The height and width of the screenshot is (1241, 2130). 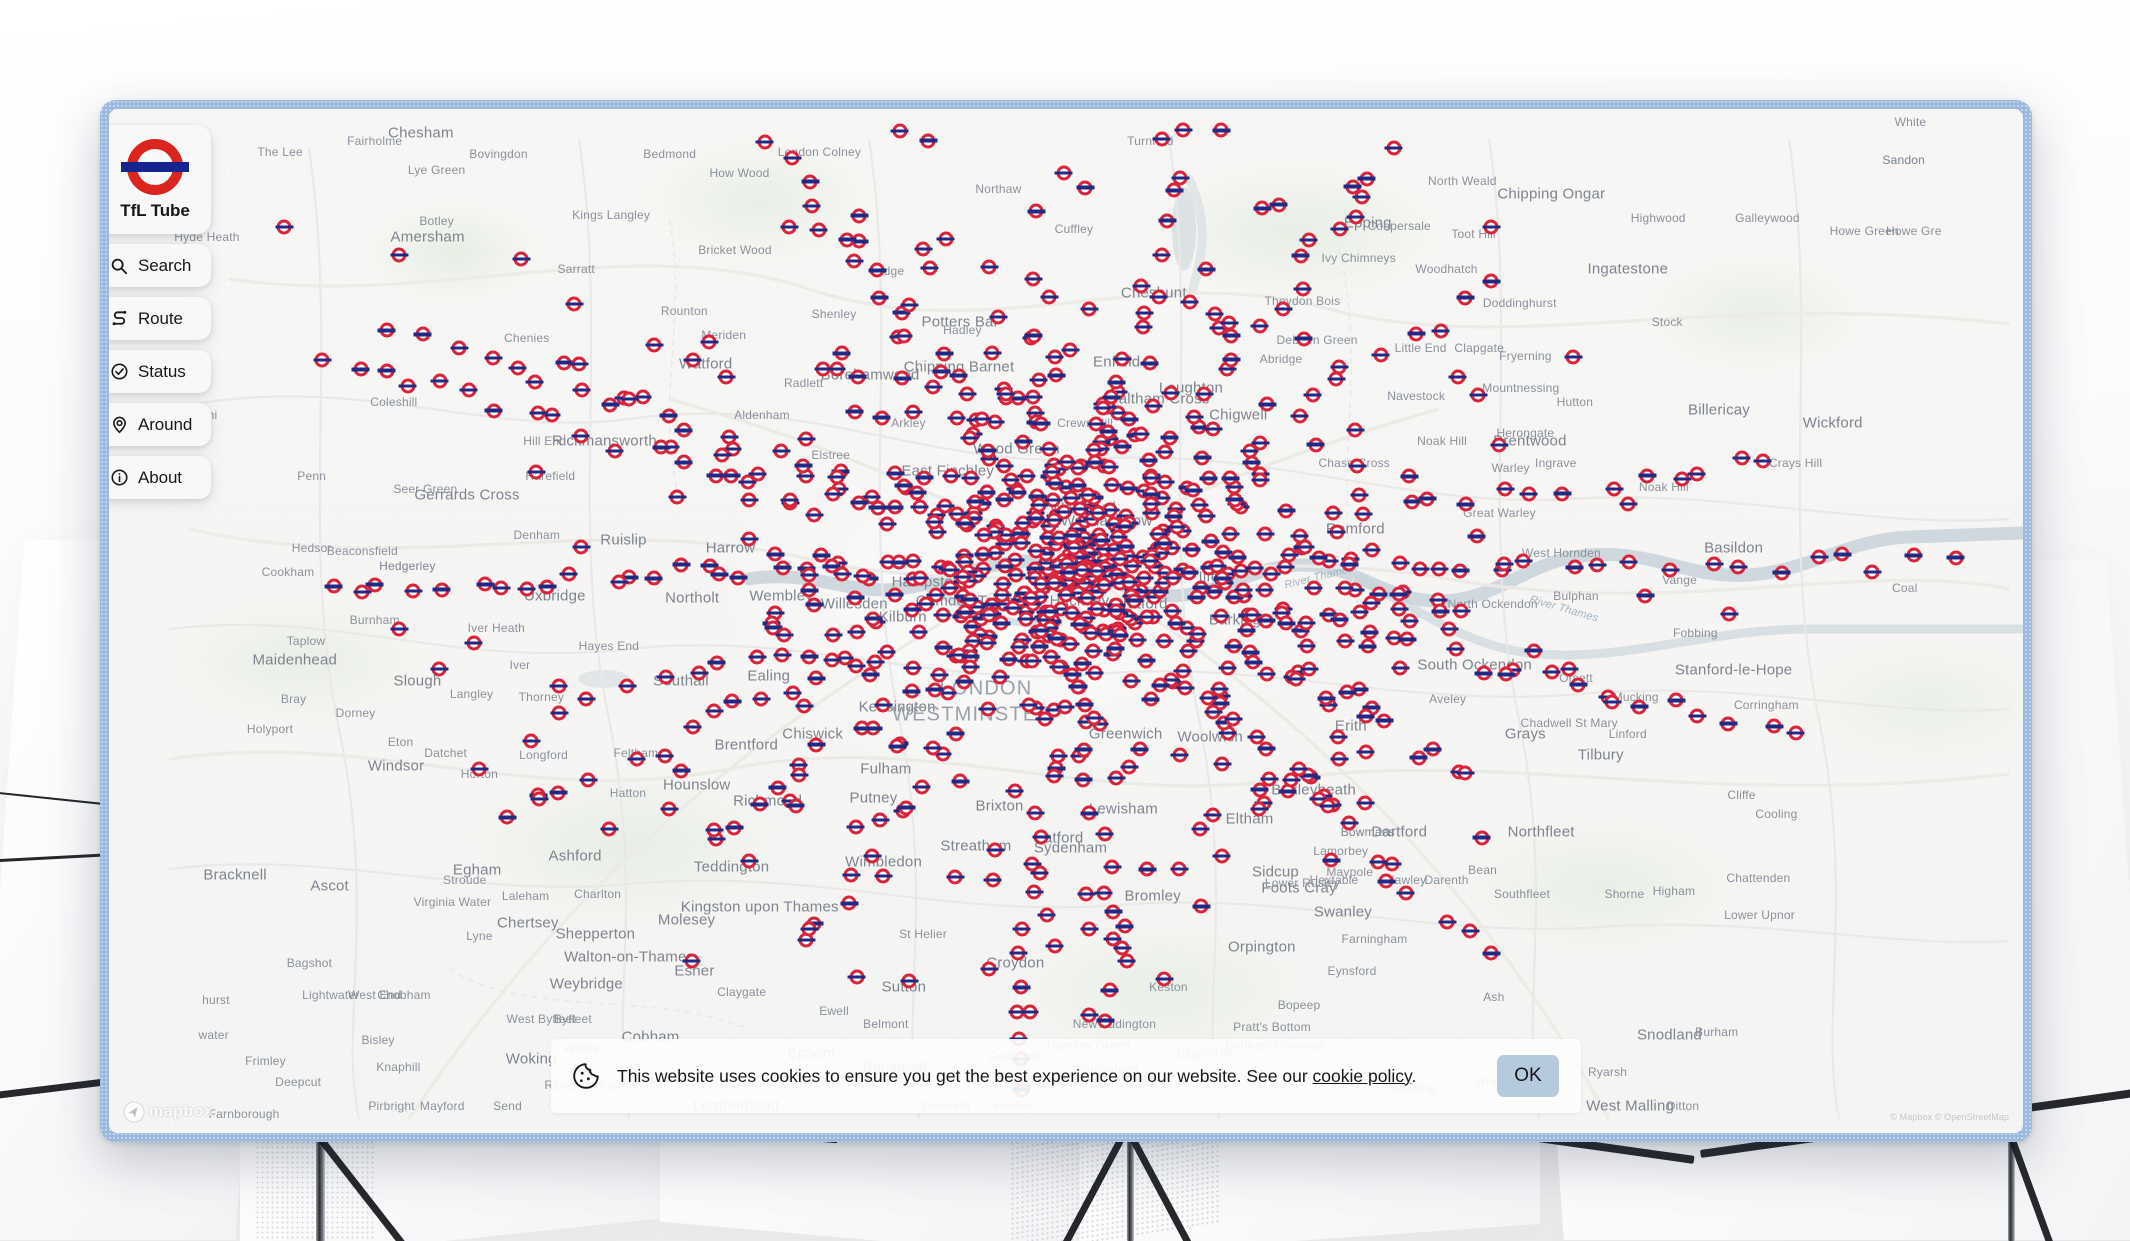 I want to click on mapbox-logo: mapbox, so click(x=168, y=1112).